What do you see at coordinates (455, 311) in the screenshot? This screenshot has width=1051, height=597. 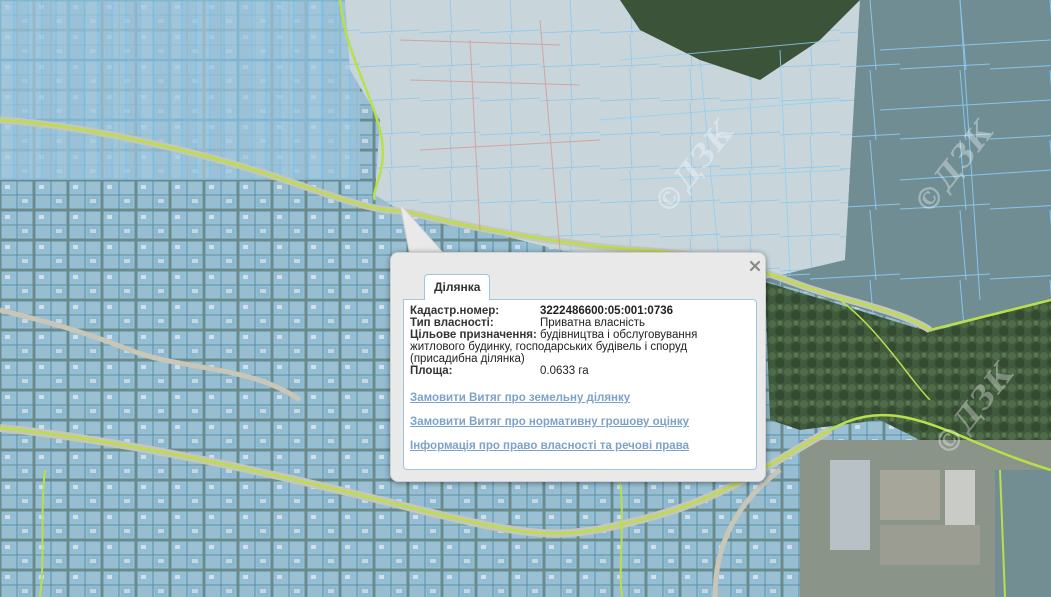 I see `cadastral-label: Кадастр.номер:` at bounding box center [455, 311].